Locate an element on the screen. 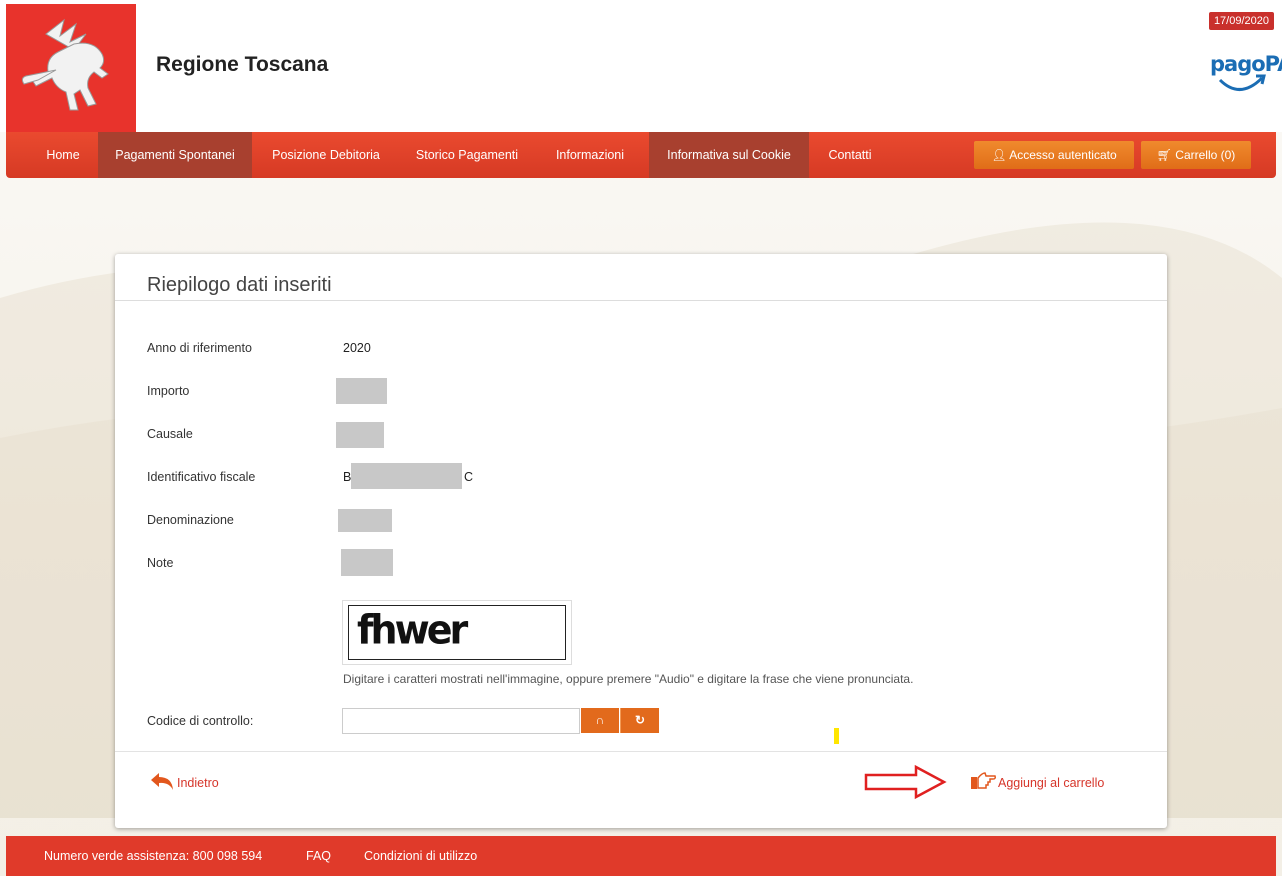 This screenshot has height=876, width=1282. nav-posizione-debitoria: Posizione Debitoria is located at coordinates (326, 155).